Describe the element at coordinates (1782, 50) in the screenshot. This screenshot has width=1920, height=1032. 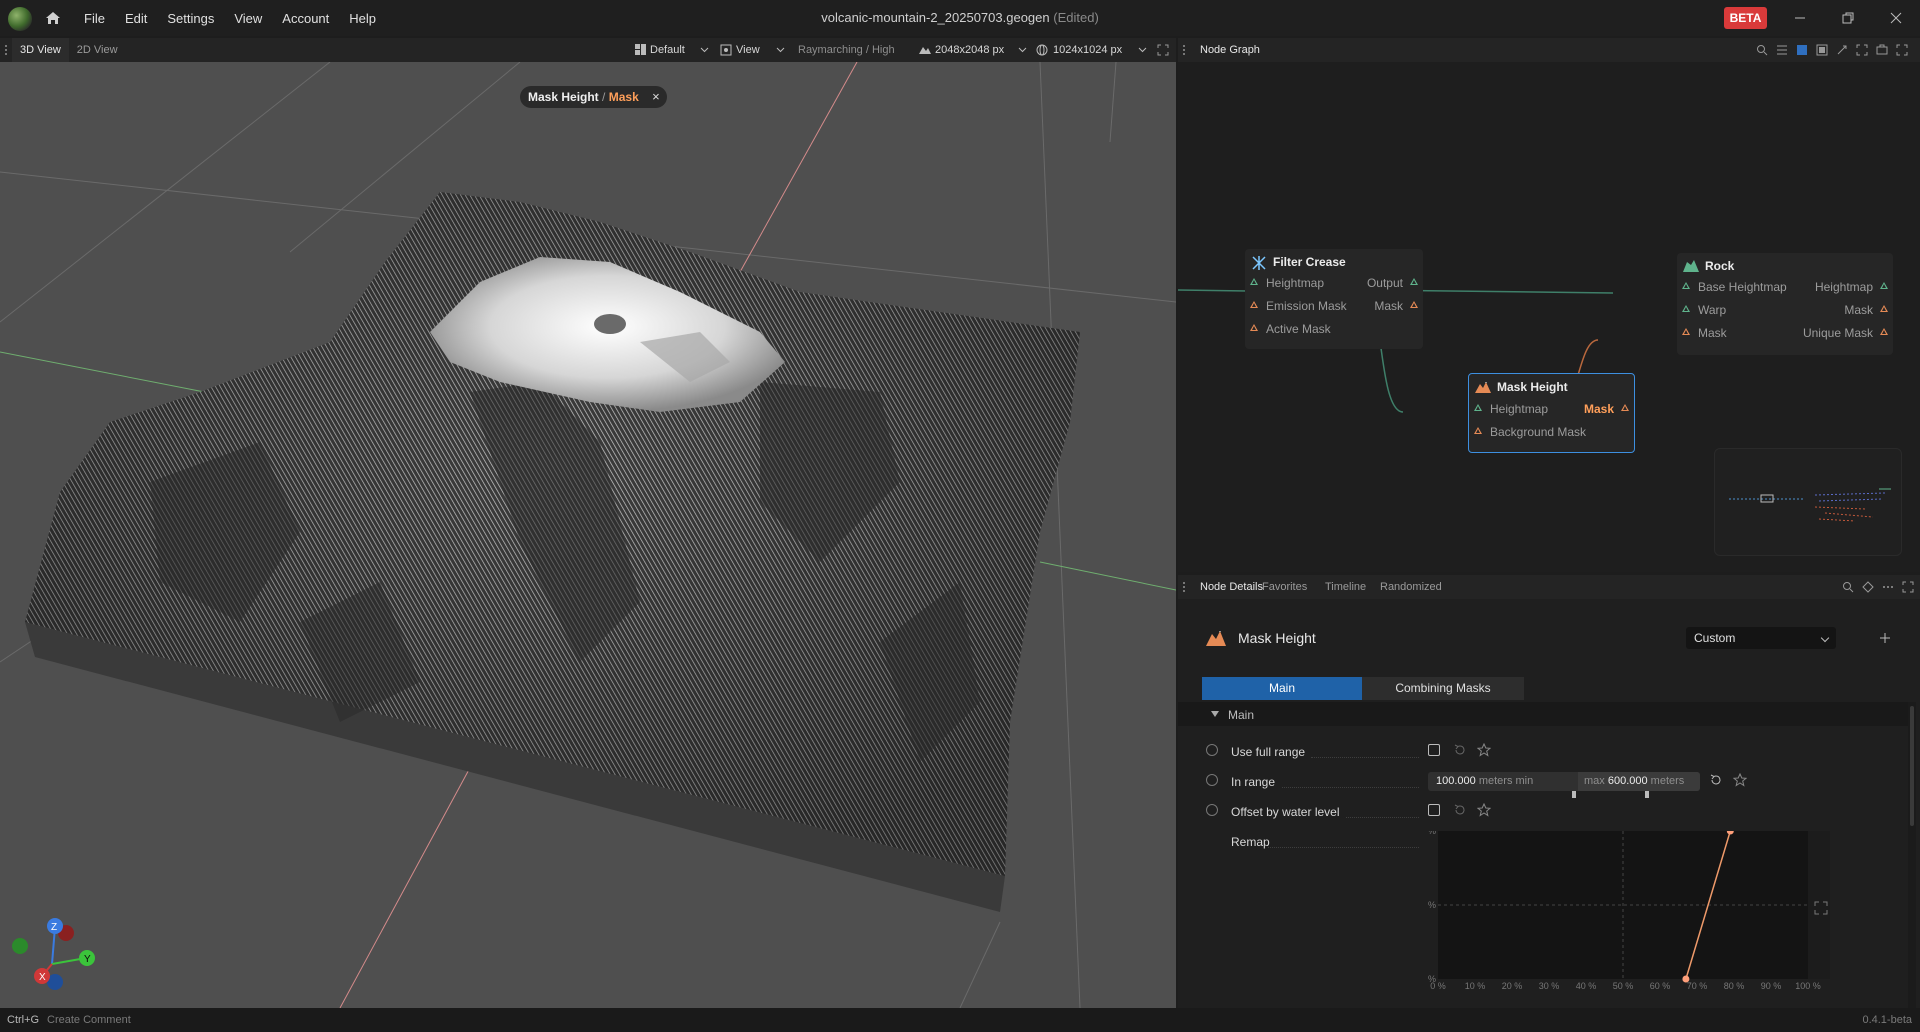
I see `list-icon` at that location.